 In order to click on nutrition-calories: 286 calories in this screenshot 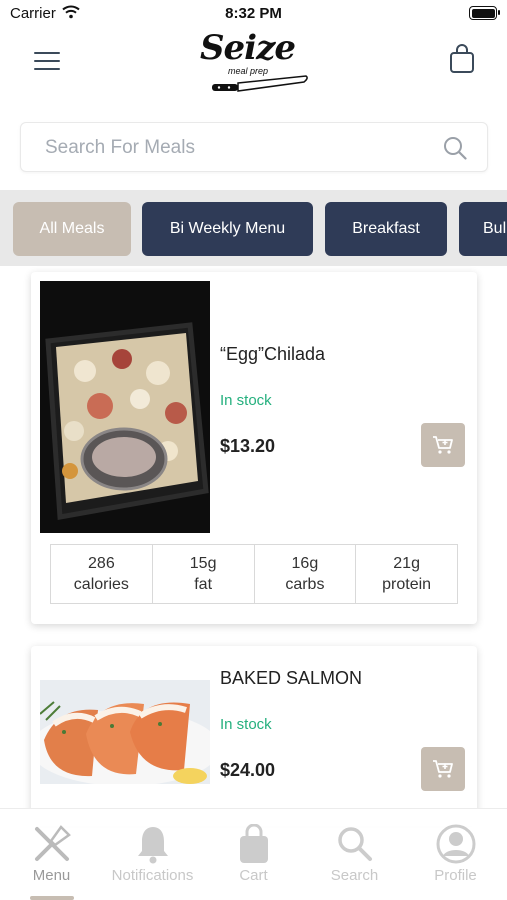, I will do `click(102, 574)`.